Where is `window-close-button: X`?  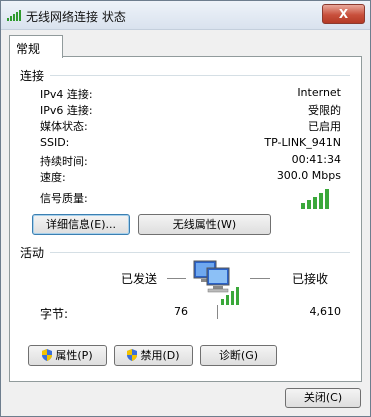
window-close-button: X is located at coordinates (343, 14).